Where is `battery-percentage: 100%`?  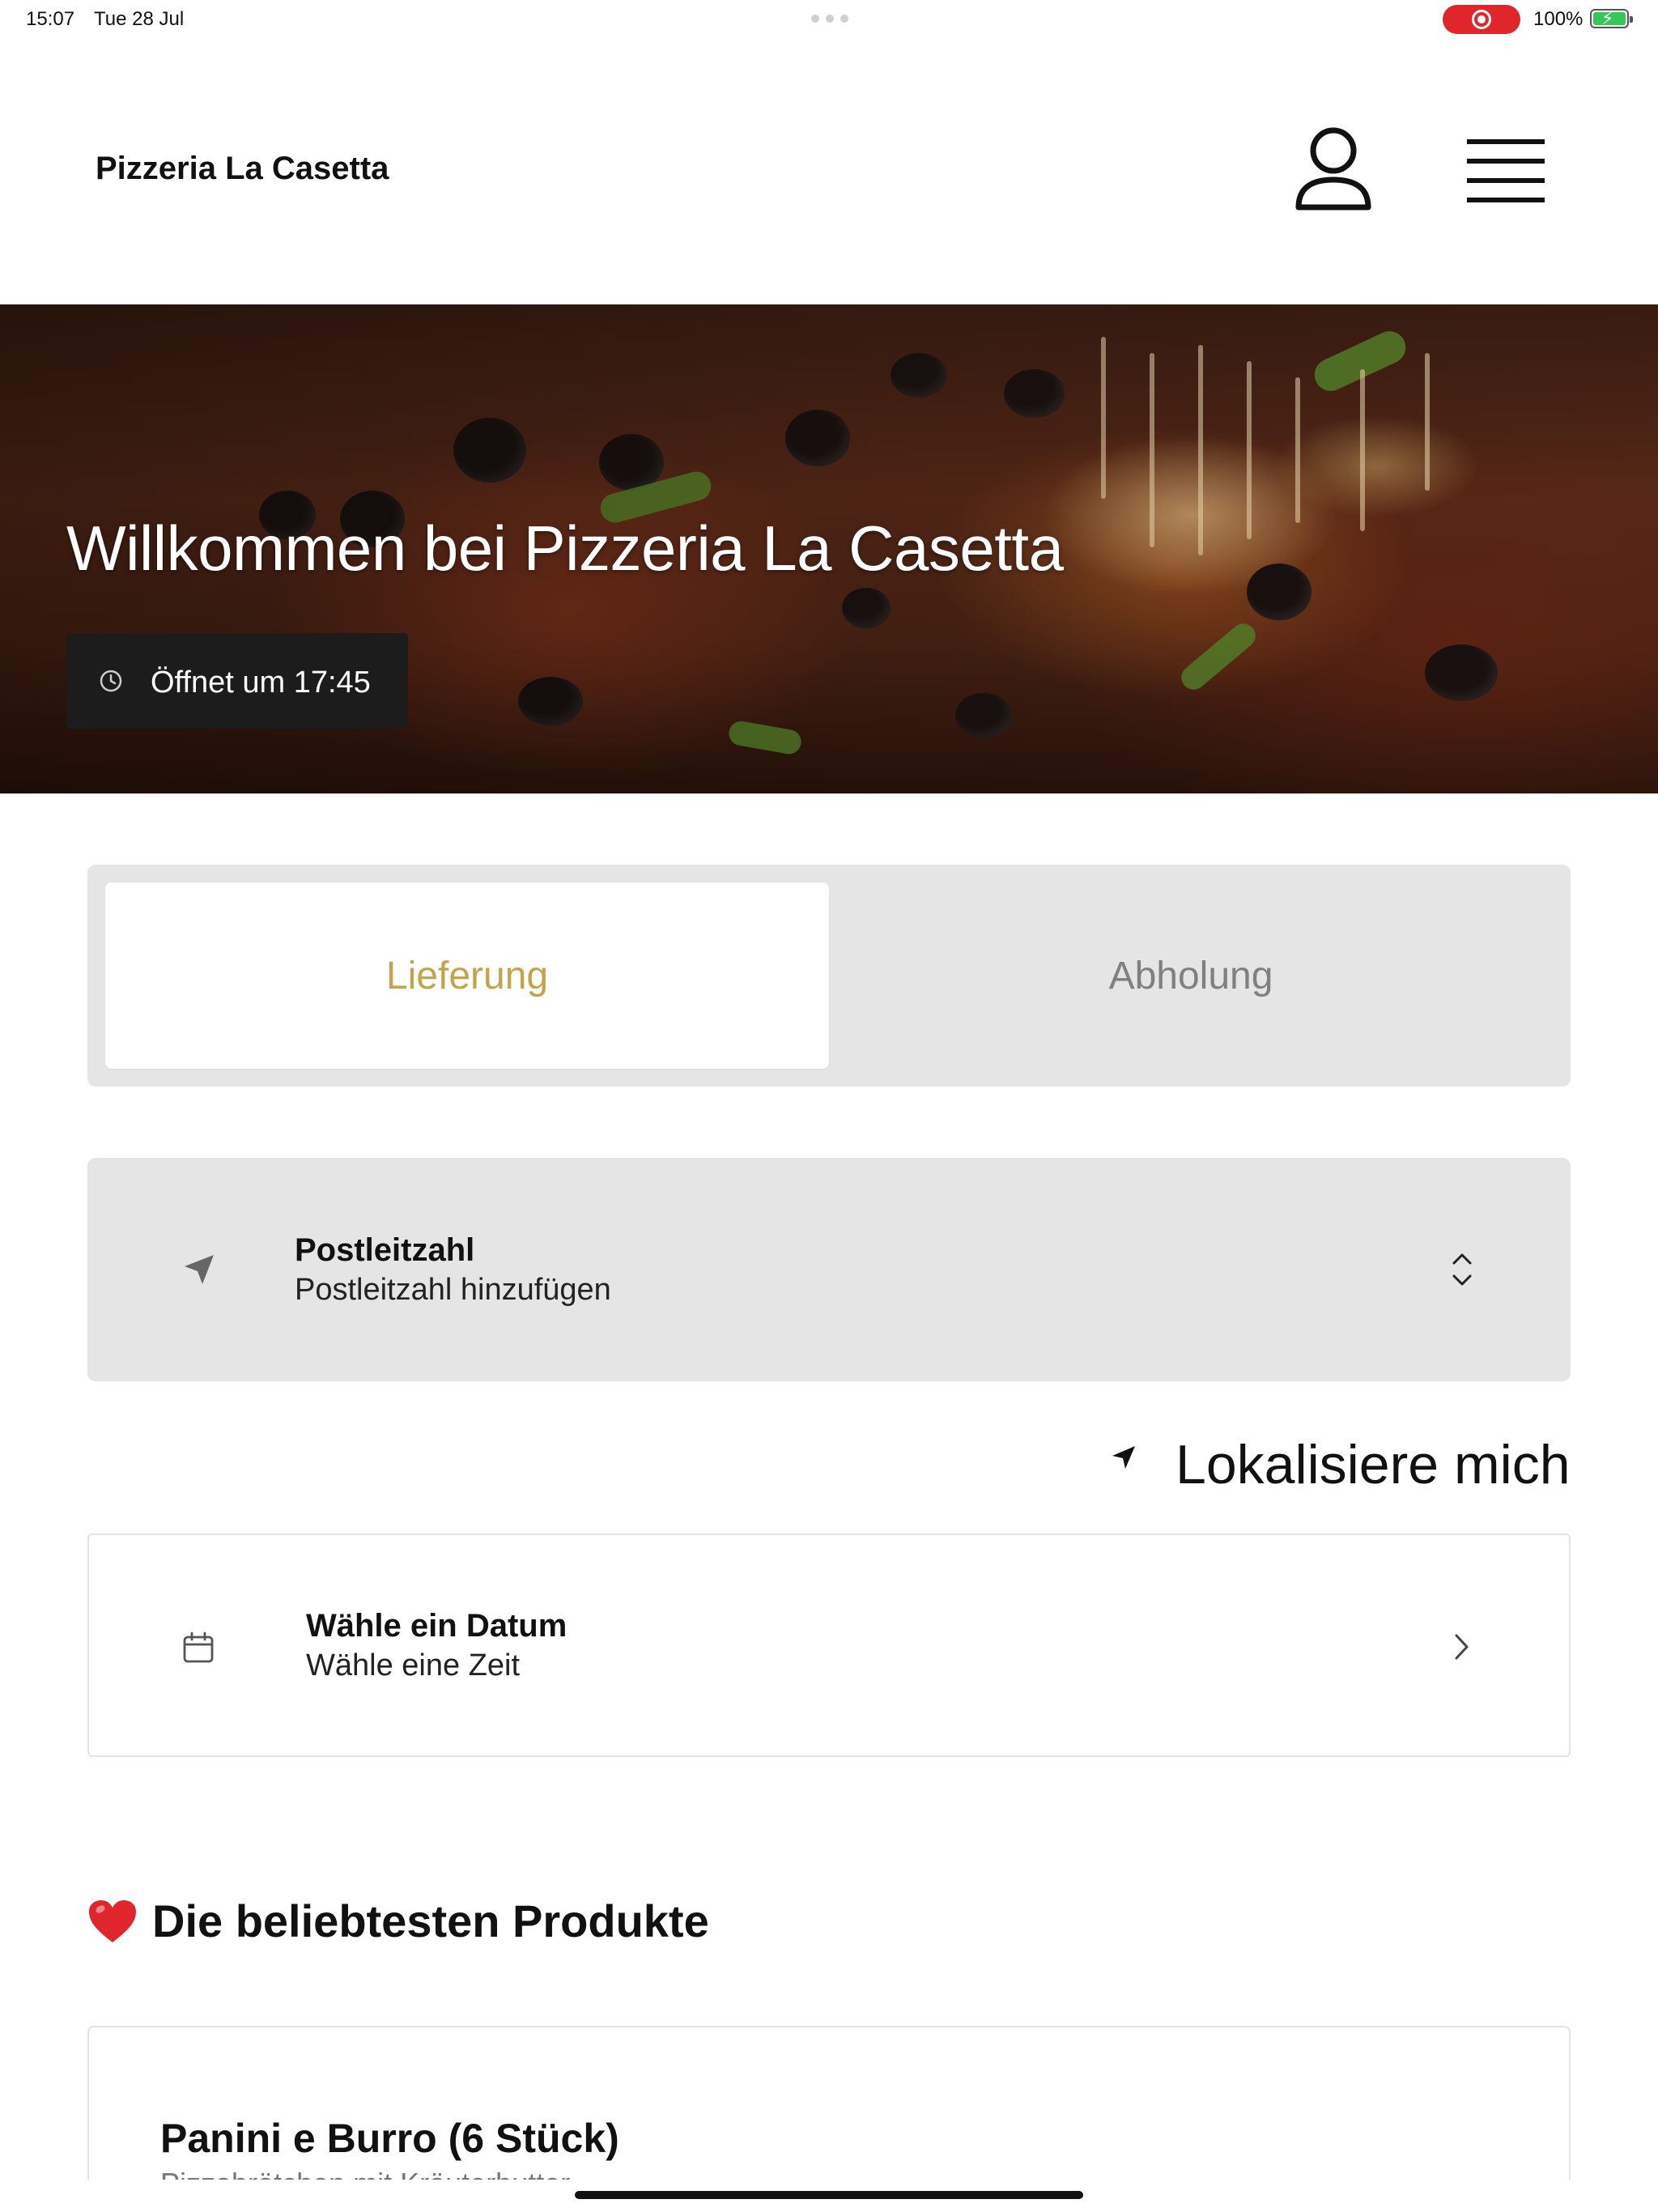 battery-percentage: 100% is located at coordinates (1558, 19).